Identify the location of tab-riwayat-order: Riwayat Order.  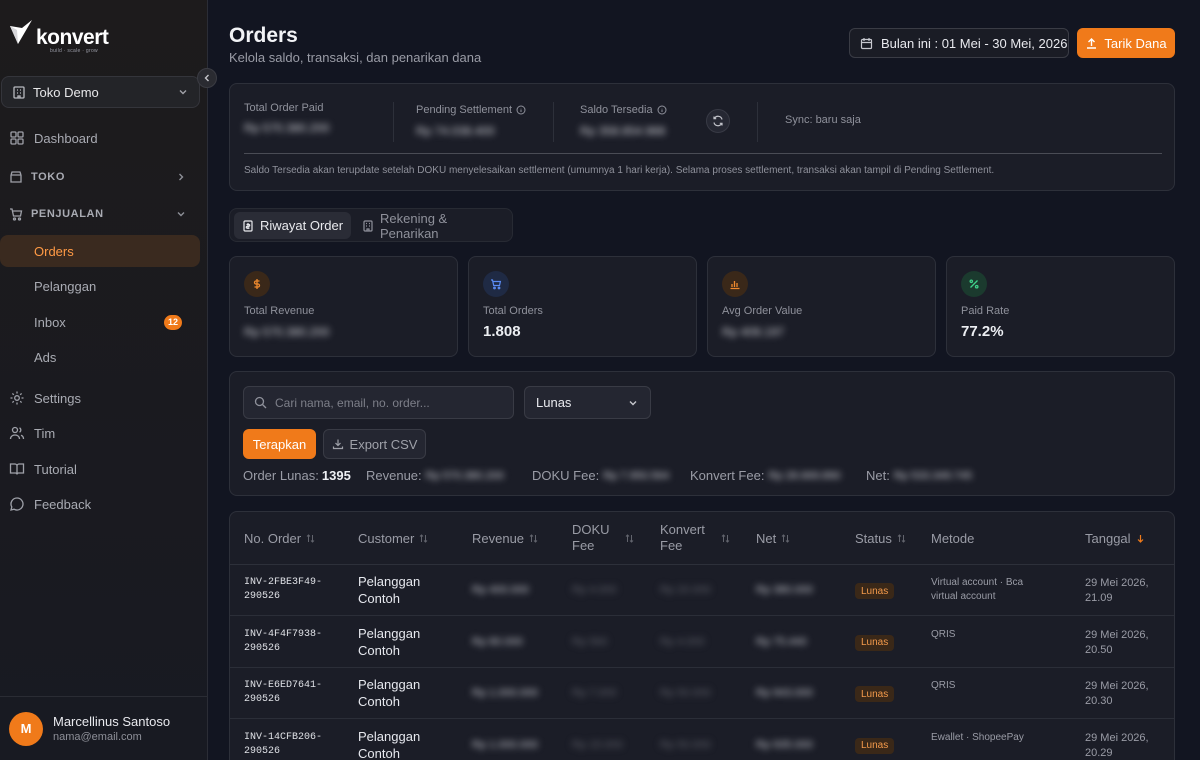
(293, 225).